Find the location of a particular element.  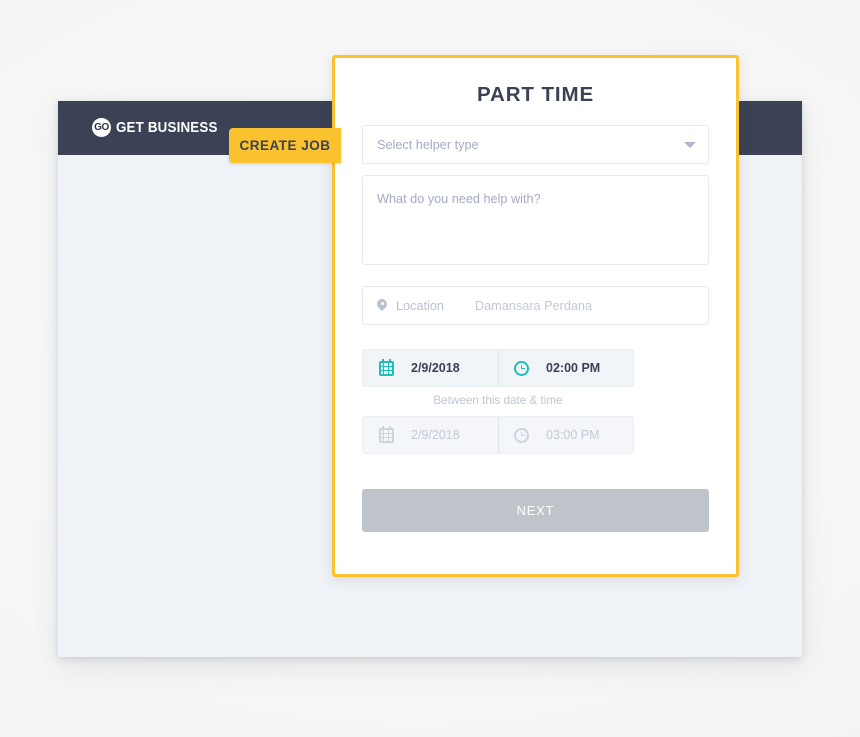

end-time-cell: 03:00 PM is located at coordinates (565, 435).